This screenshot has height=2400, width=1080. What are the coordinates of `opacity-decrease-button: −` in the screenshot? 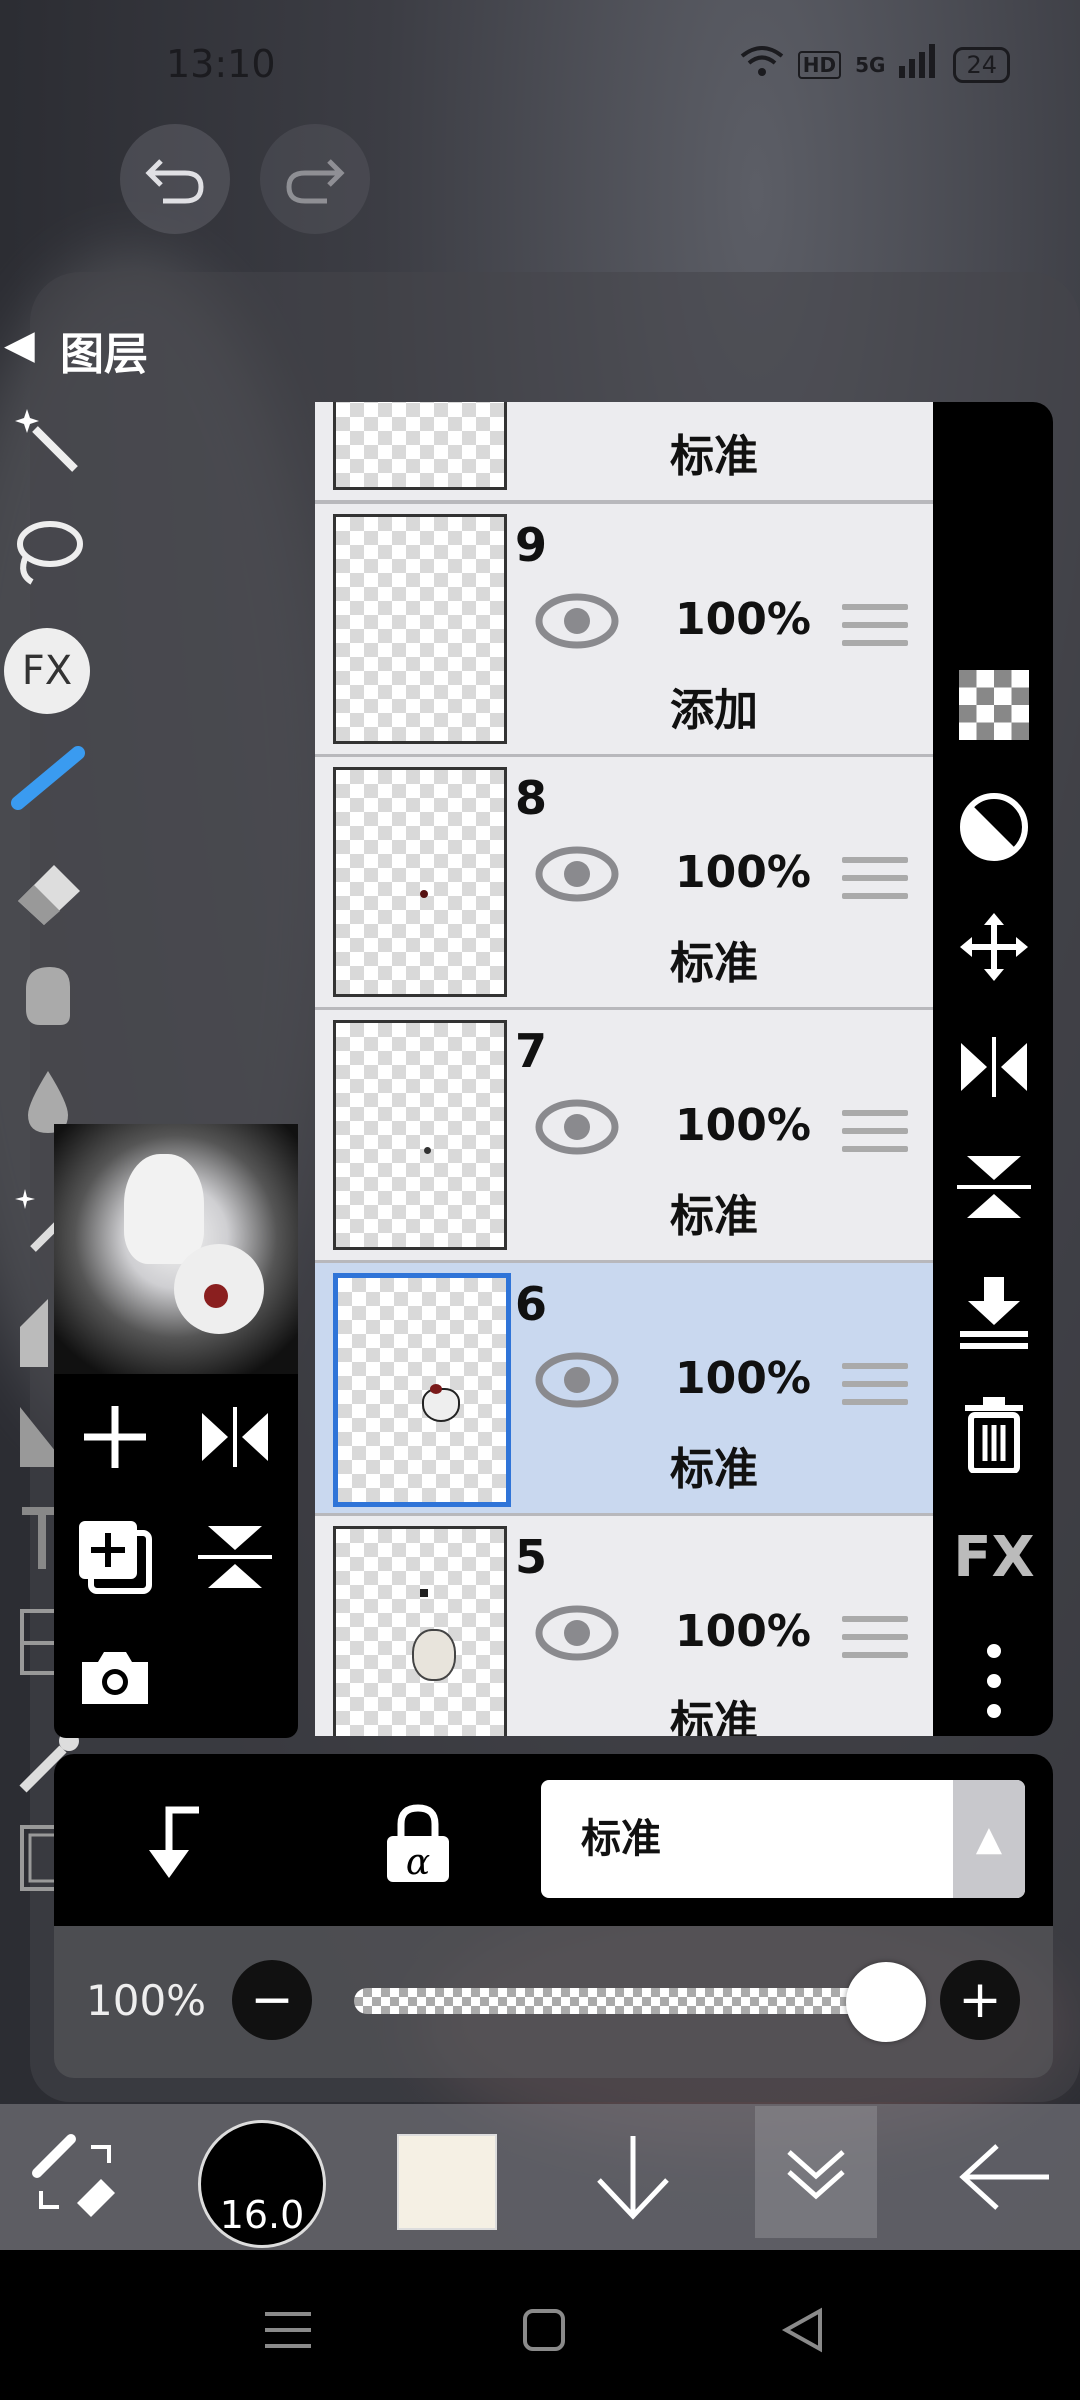 It's located at (272, 2000).